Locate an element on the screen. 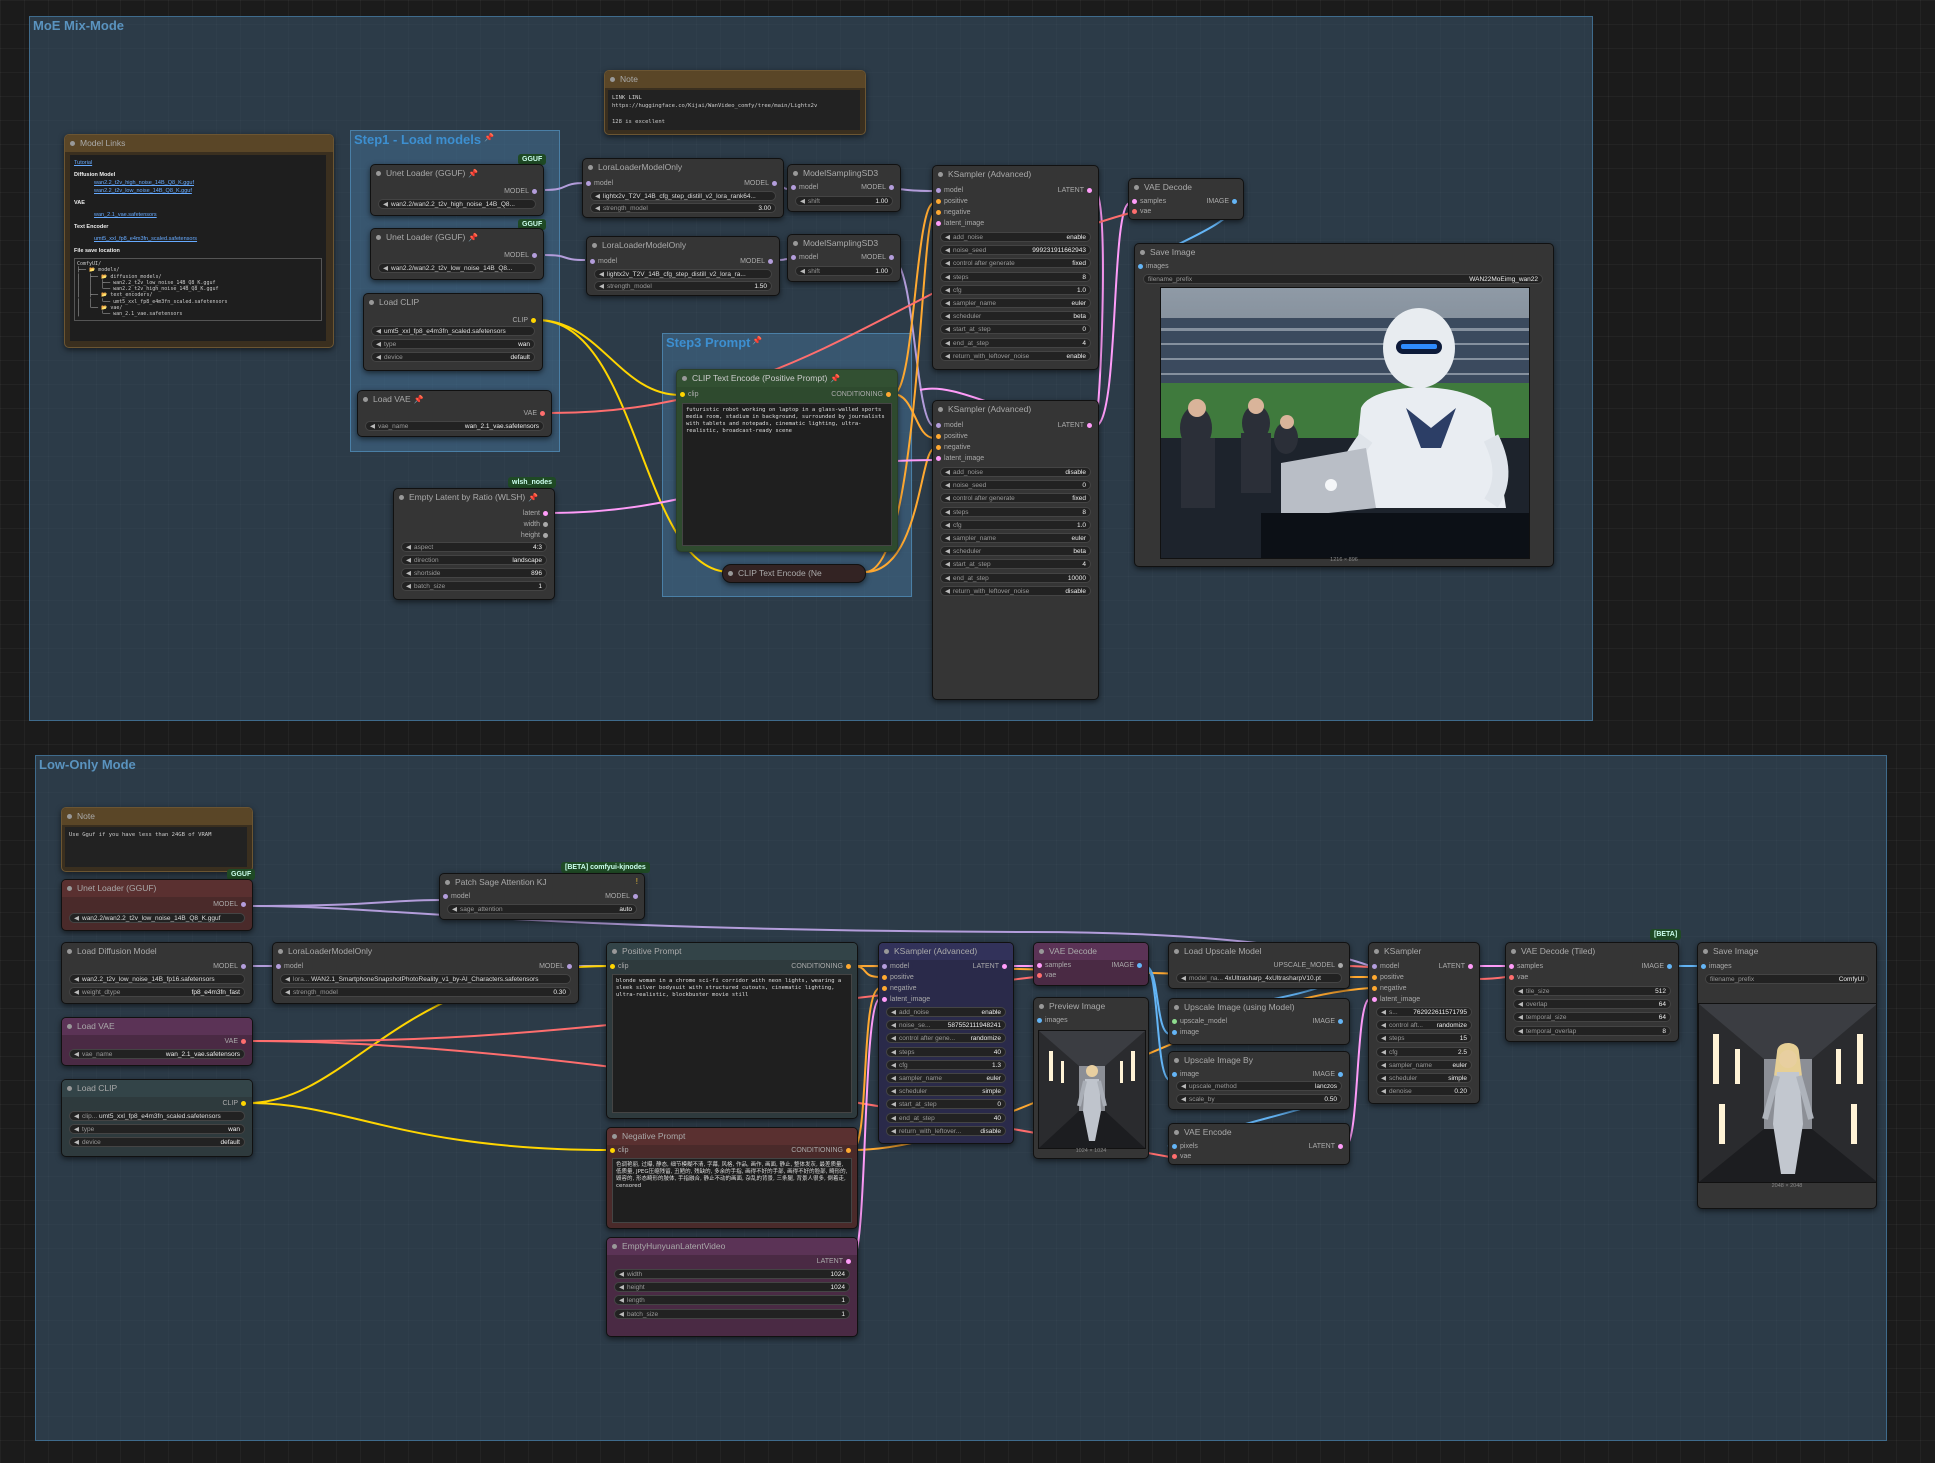 Image resolution: width=1935 pixels, height=1463 pixels. input-upscale-model: upscale_model is located at coordinates (1198, 1022).